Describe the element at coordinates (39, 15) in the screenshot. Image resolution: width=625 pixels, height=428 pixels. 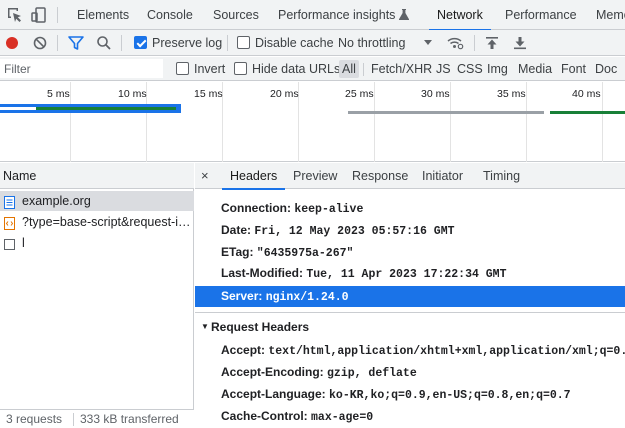
I see `device-toolbar-icon` at that location.